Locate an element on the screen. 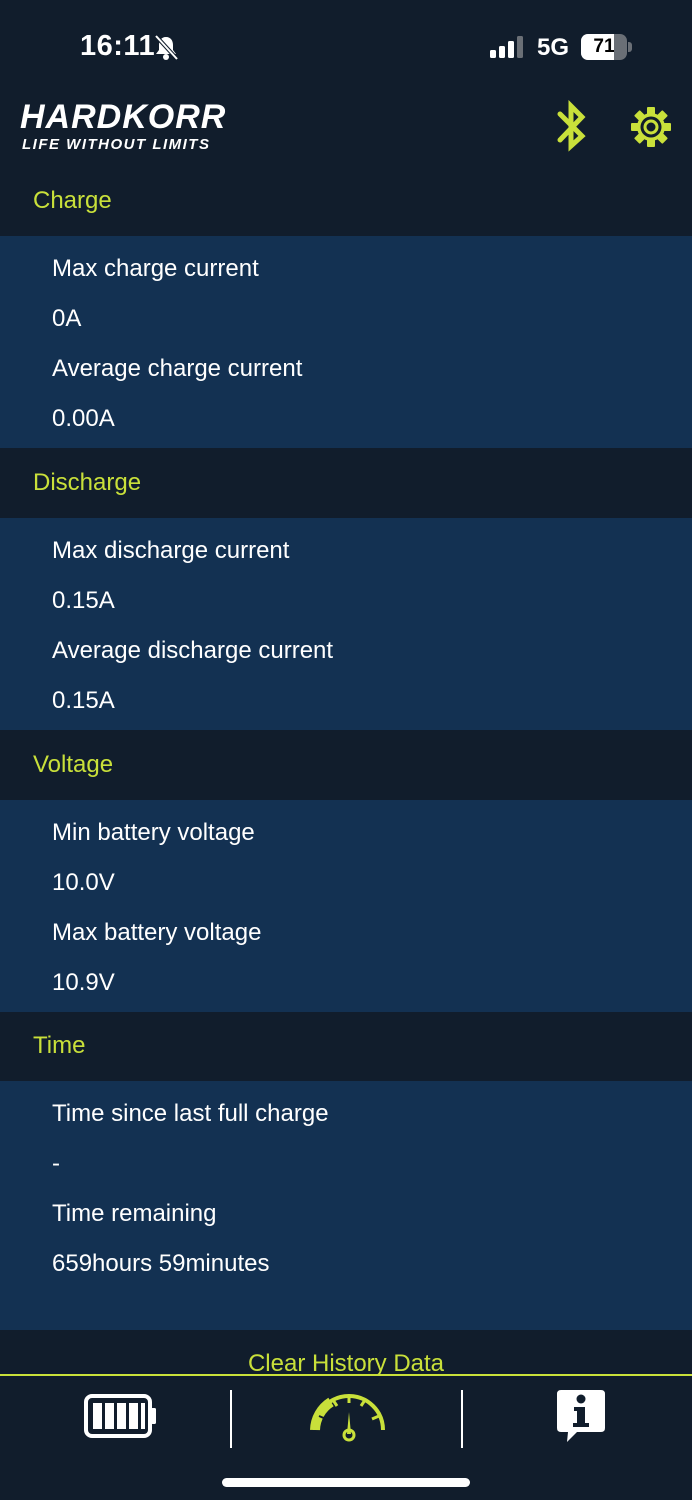 This screenshot has width=692, height=1500. status-time: 16:11 is located at coordinates (118, 46).